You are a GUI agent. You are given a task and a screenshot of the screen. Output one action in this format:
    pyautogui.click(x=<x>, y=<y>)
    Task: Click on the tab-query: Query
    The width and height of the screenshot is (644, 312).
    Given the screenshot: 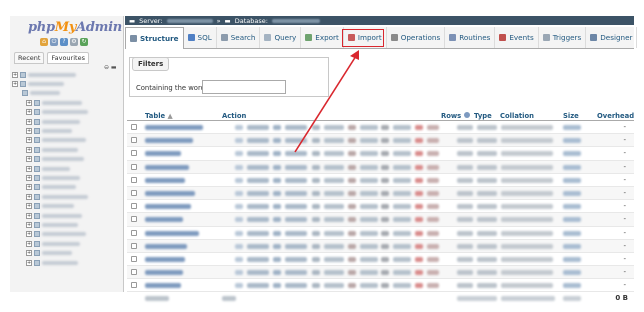 What is the action you would take?
    pyautogui.click(x=281, y=37)
    